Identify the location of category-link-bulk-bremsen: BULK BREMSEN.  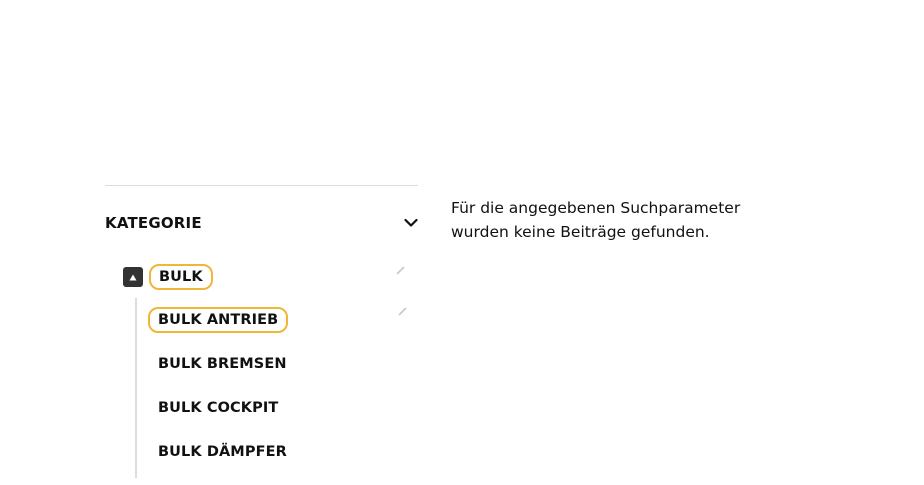
(222, 364).